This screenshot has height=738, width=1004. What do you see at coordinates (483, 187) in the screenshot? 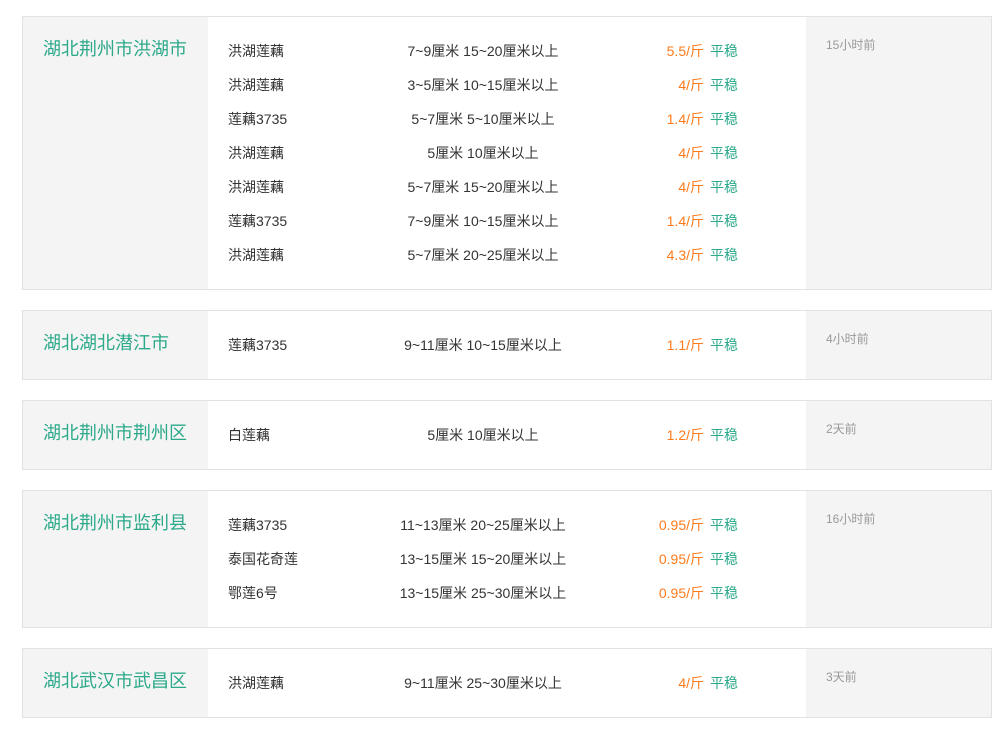
I see `product-spec: 5~7厘米 15~20厘米以上` at bounding box center [483, 187].